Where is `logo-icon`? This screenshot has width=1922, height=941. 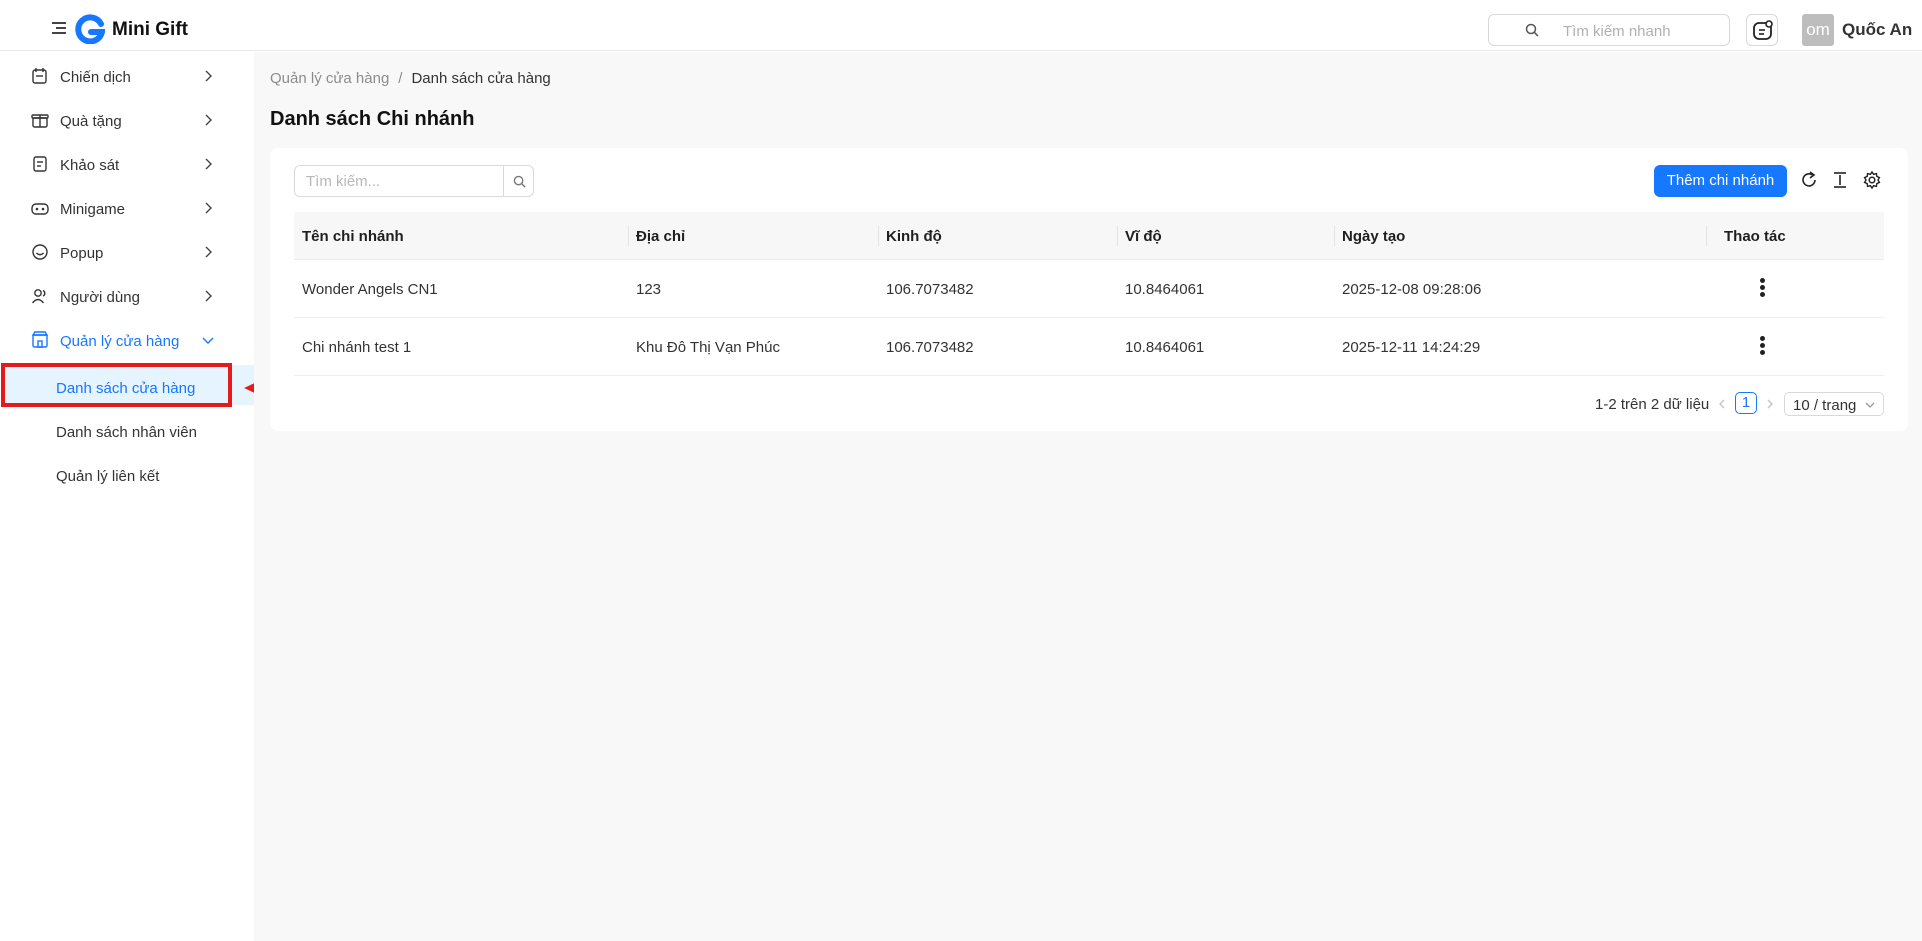 logo-icon is located at coordinates (90, 29).